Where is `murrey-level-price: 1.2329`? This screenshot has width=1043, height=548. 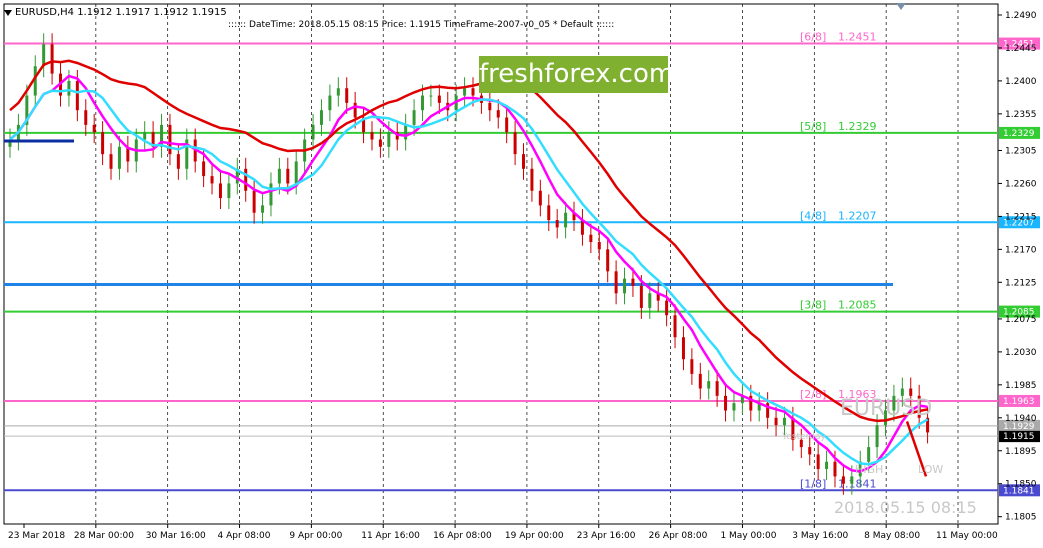 murrey-level-price: 1.2329 is located at coordinates (857, 126).